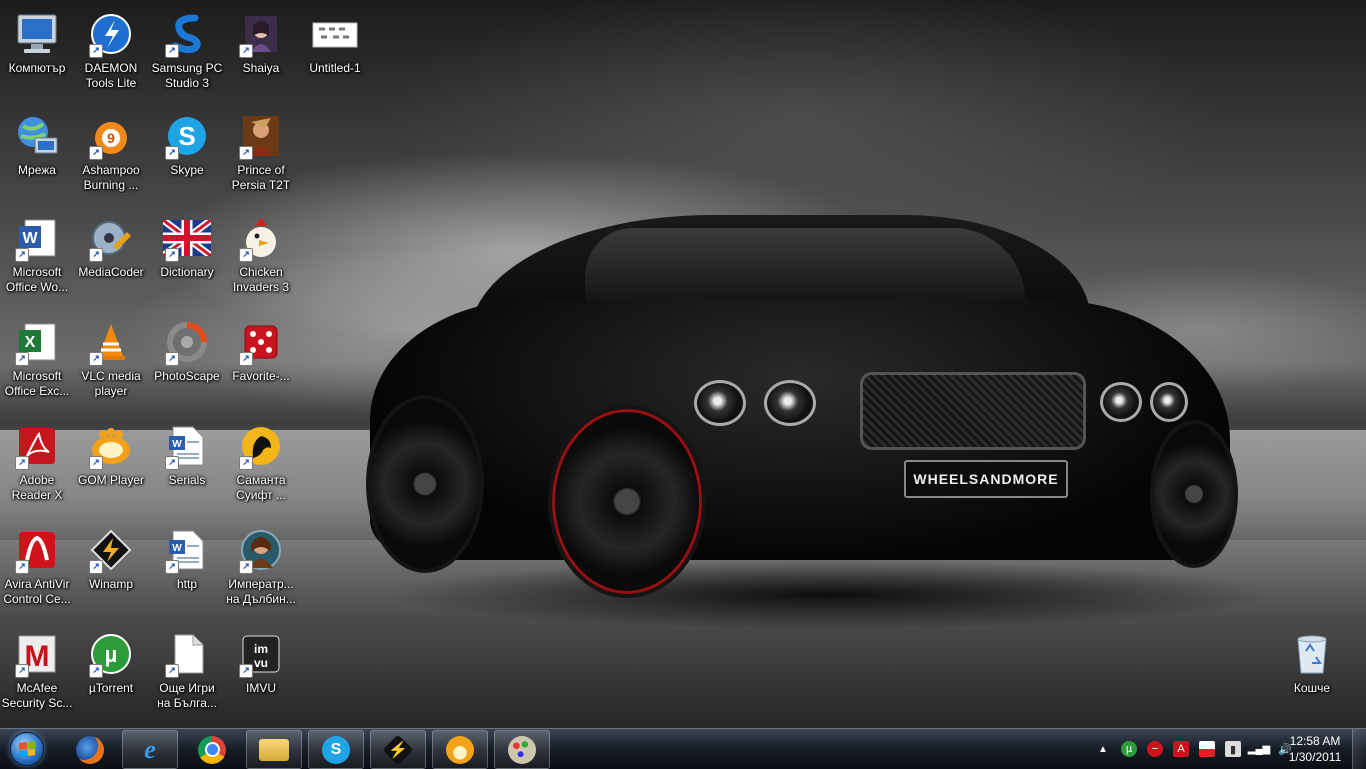  Describe the element at coordinates (111, 383) in the screenshot. I see `desktop-icon-label: VLC media player` at that location.